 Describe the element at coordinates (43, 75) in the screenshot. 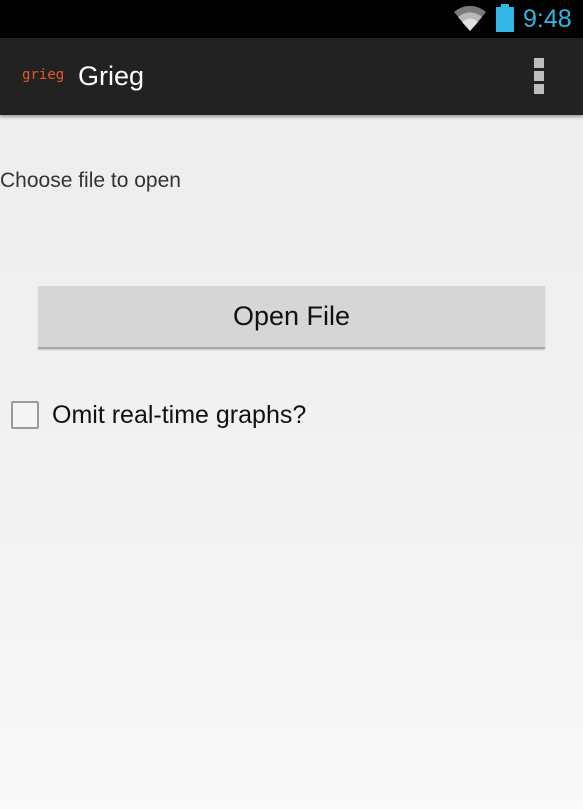

I see `app-logo: grieg` at that location.